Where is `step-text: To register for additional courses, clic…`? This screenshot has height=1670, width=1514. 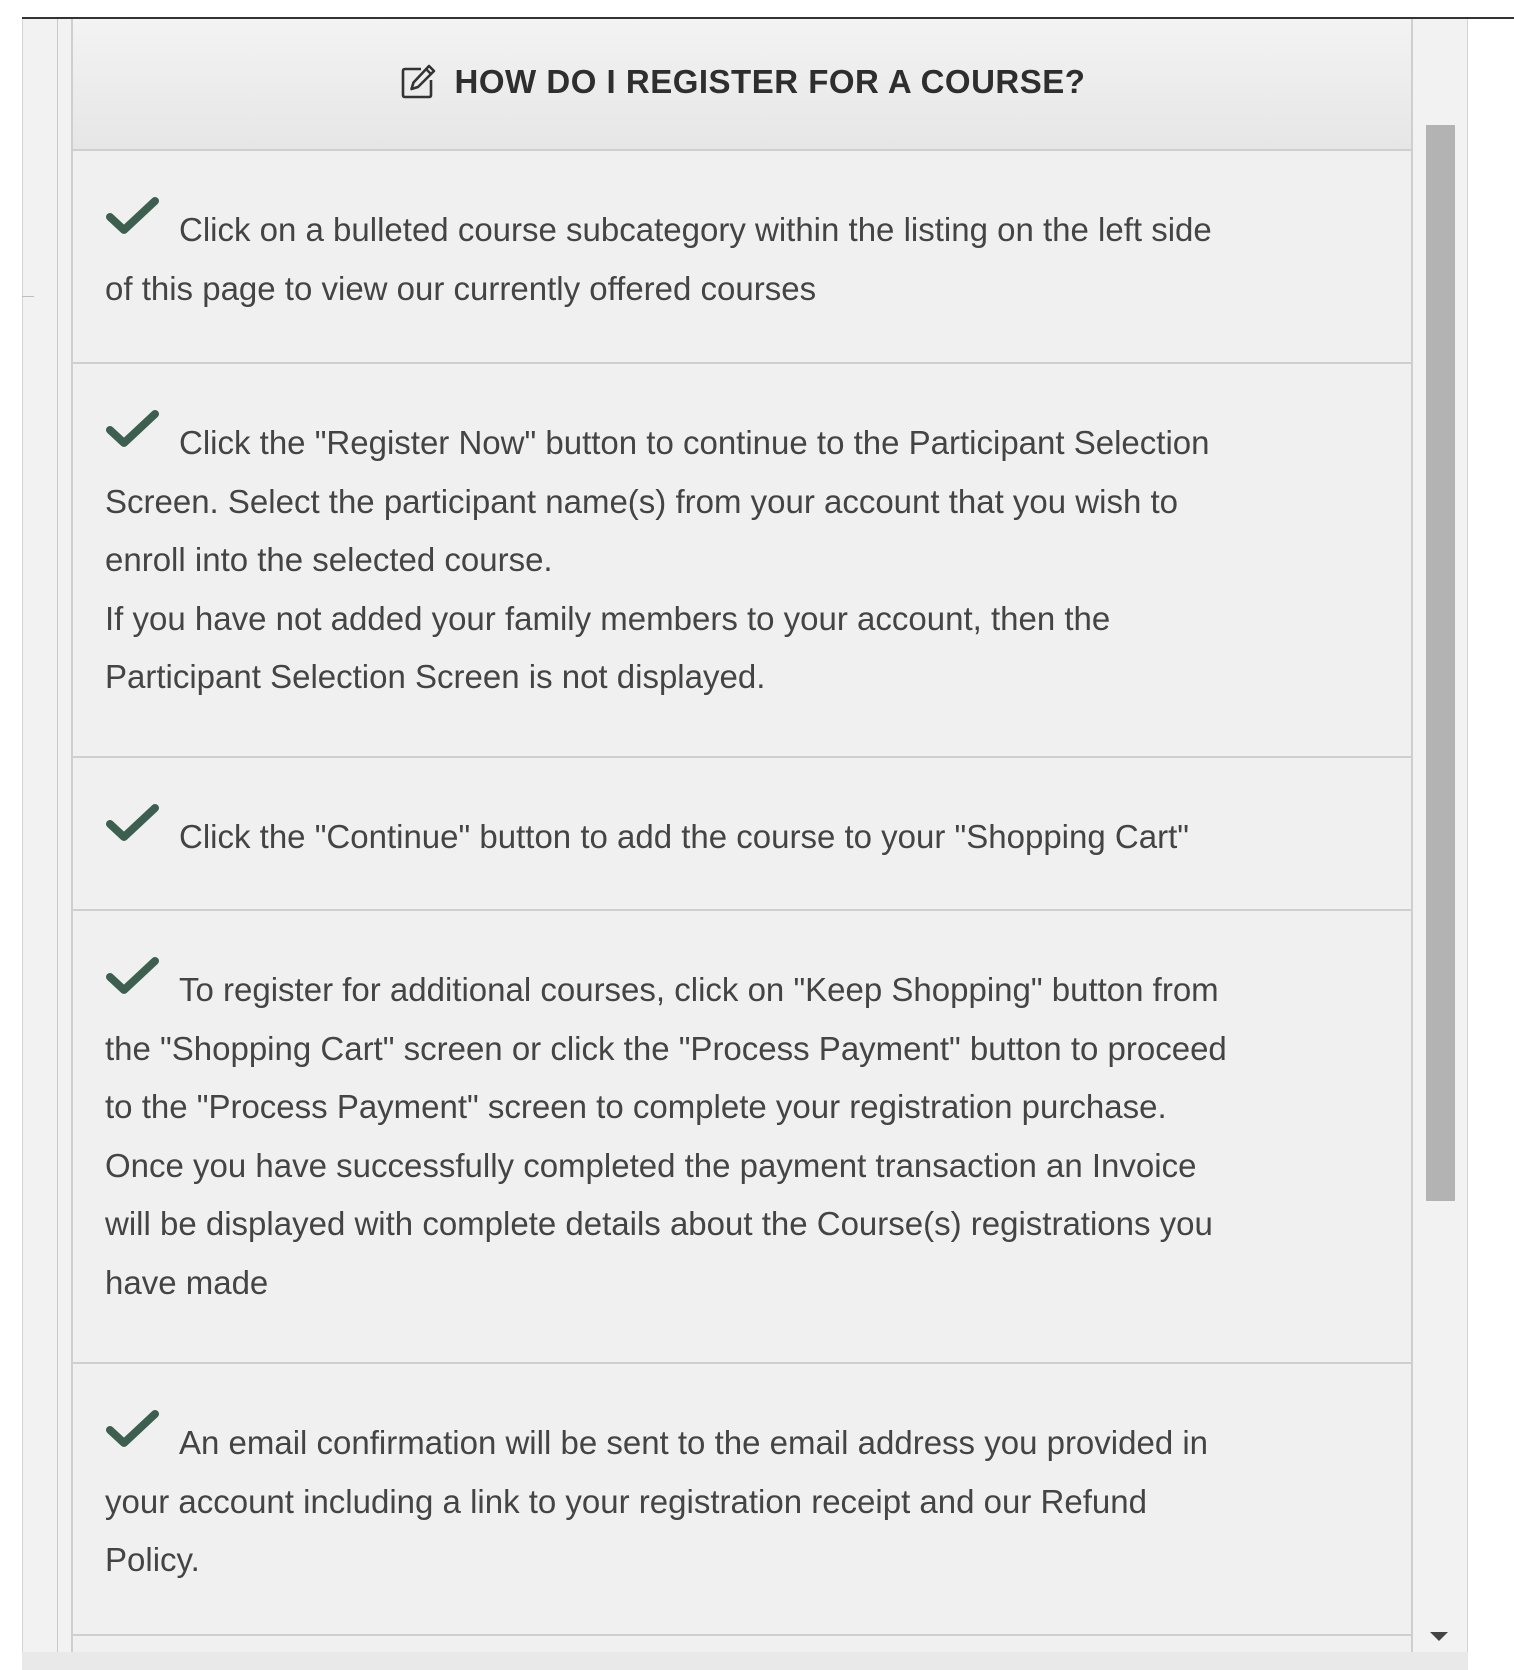
step-text: To register for additional courses, clic… is located at coordinates (699, 989).